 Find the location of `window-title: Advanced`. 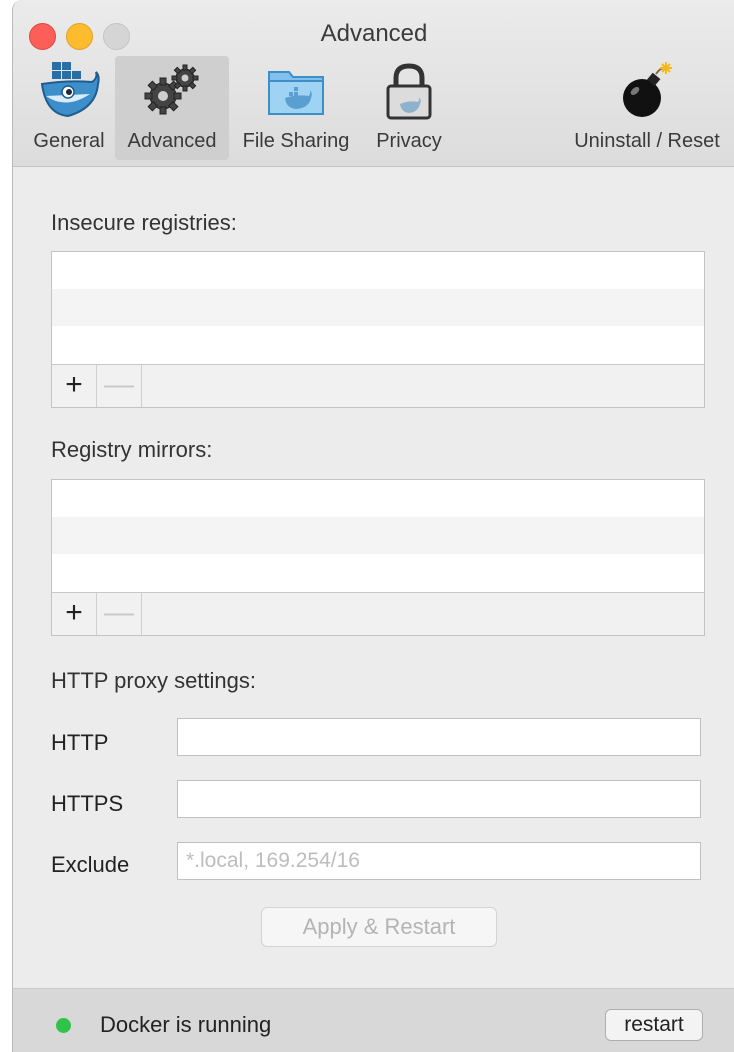

window-title: Advanced is located at coordinates (374, 33).